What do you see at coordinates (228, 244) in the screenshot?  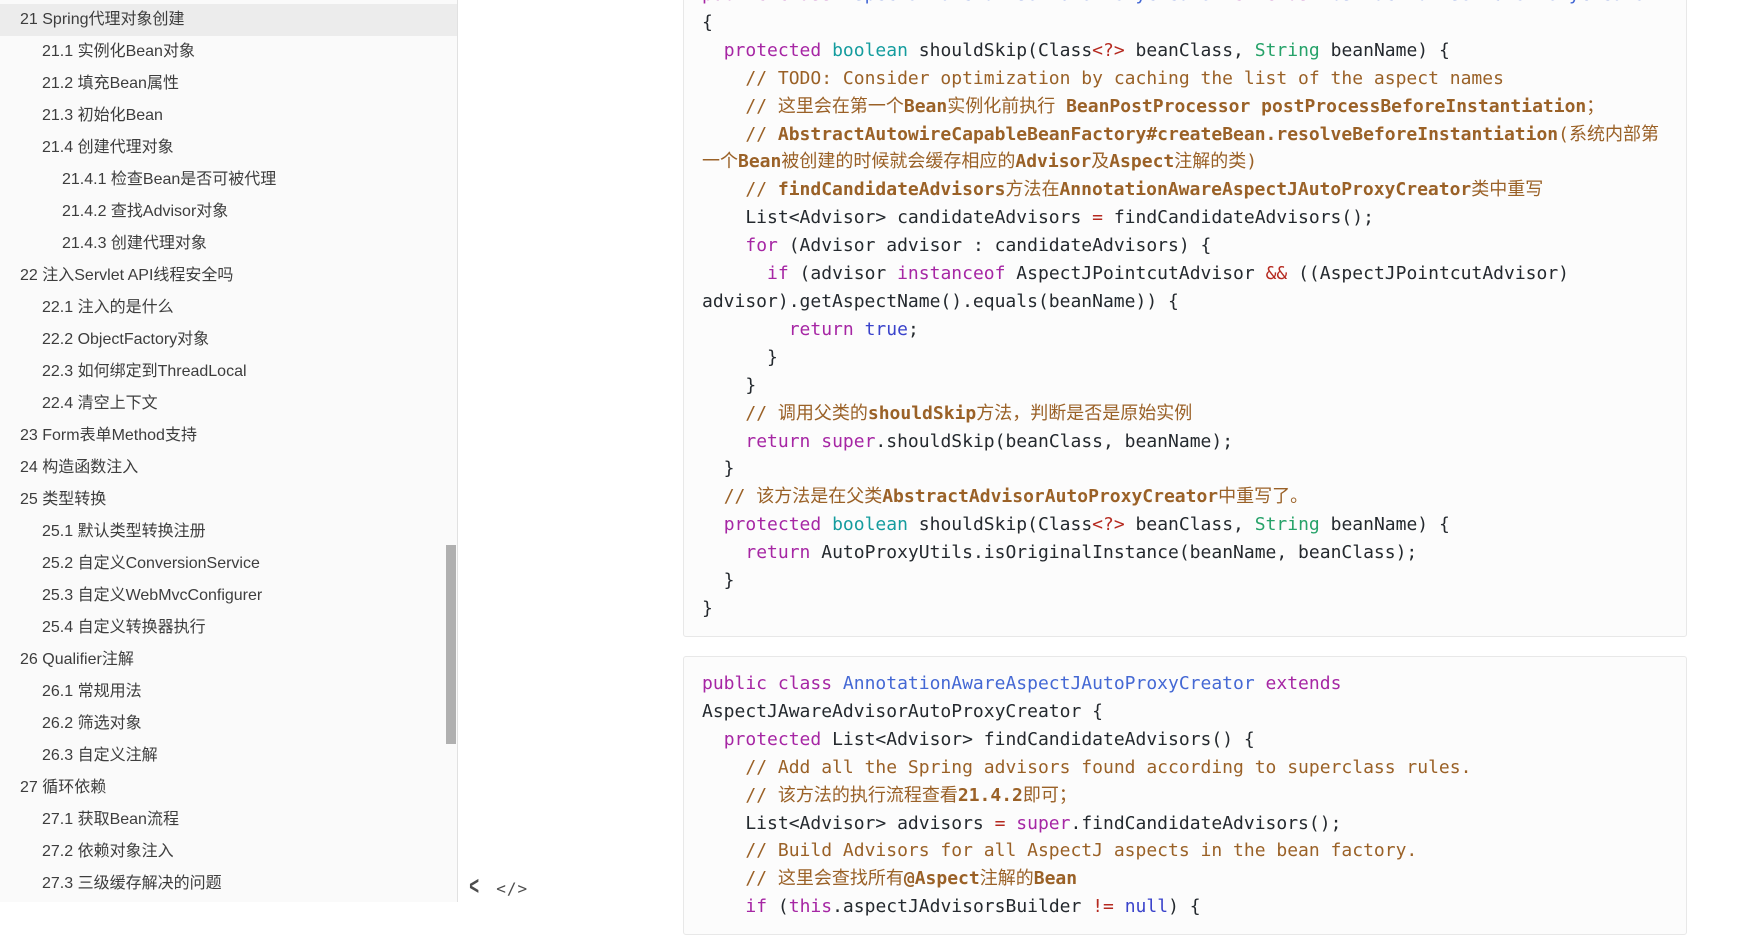 I see `toc-item: 21.4.3 创建代理对象` at bounding box center [228, 244].